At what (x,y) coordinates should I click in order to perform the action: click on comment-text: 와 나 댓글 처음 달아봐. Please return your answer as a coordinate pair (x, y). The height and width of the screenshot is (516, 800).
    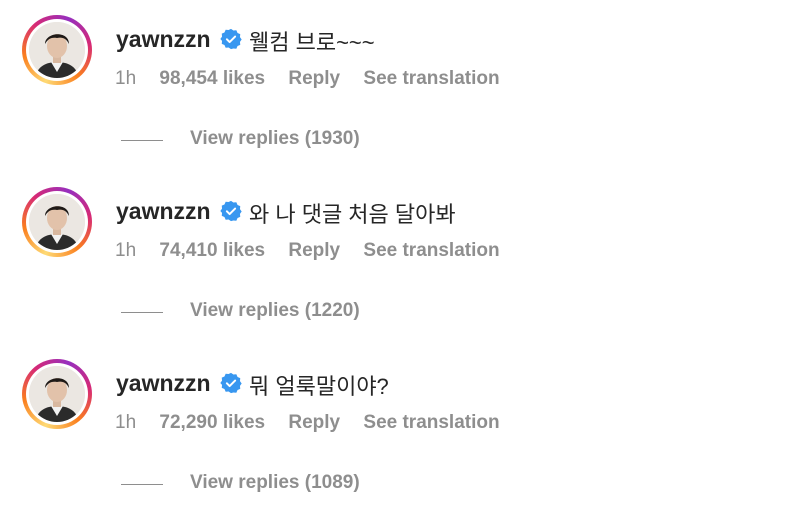
    Looking at the image, I should click on (352, 214).